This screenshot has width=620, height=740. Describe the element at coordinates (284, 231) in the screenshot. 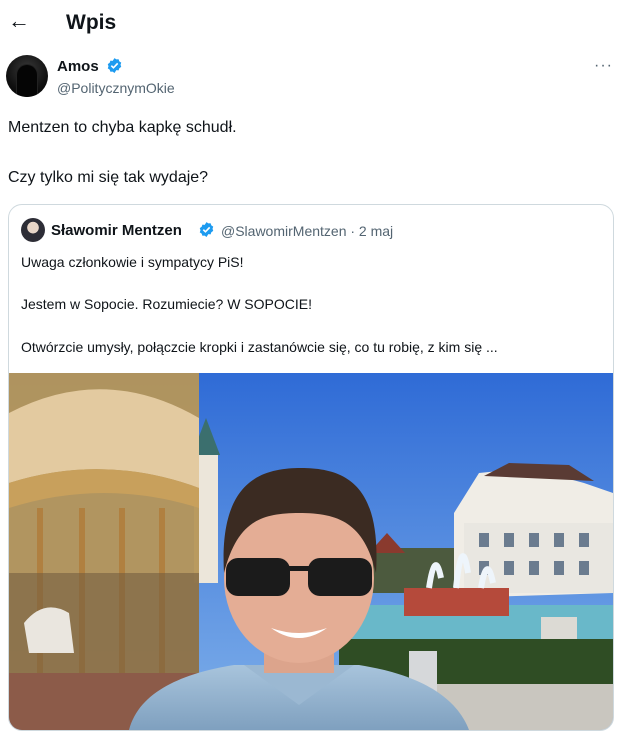

I see `quoted-author-handle: @SlawomirMentzen` at that location.